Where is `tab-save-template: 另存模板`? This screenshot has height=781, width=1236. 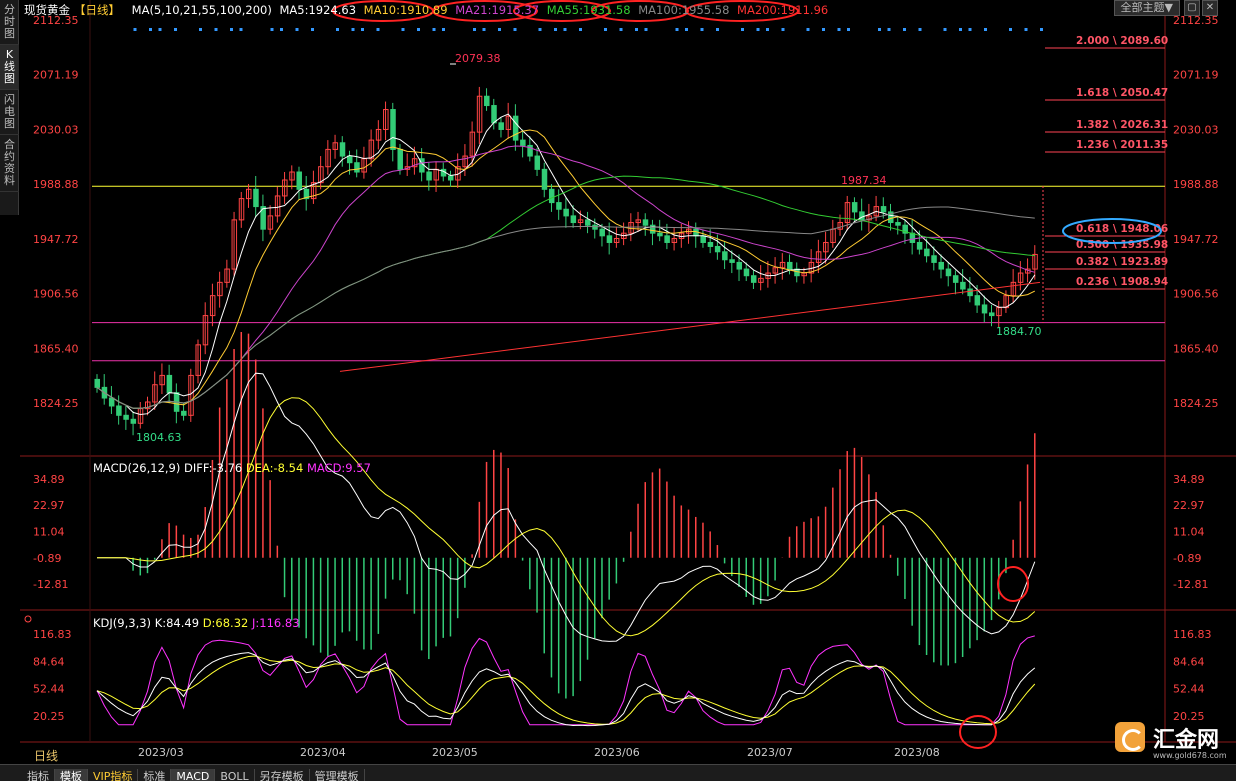 tab-save-template: 另存模板 is located at coordinates (282, 775).